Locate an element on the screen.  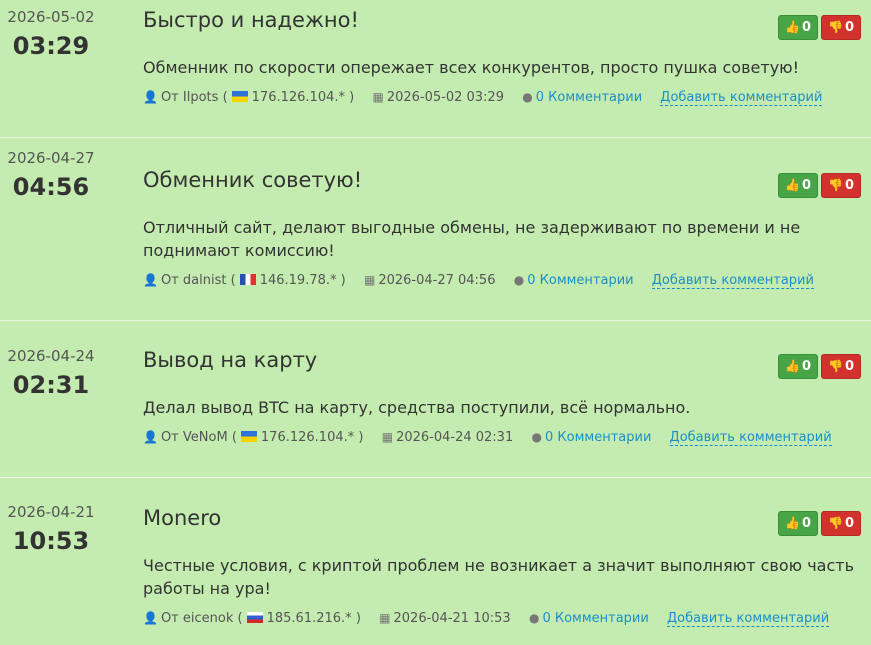
author-name: VeNoM is located at coordinates (205, 437).